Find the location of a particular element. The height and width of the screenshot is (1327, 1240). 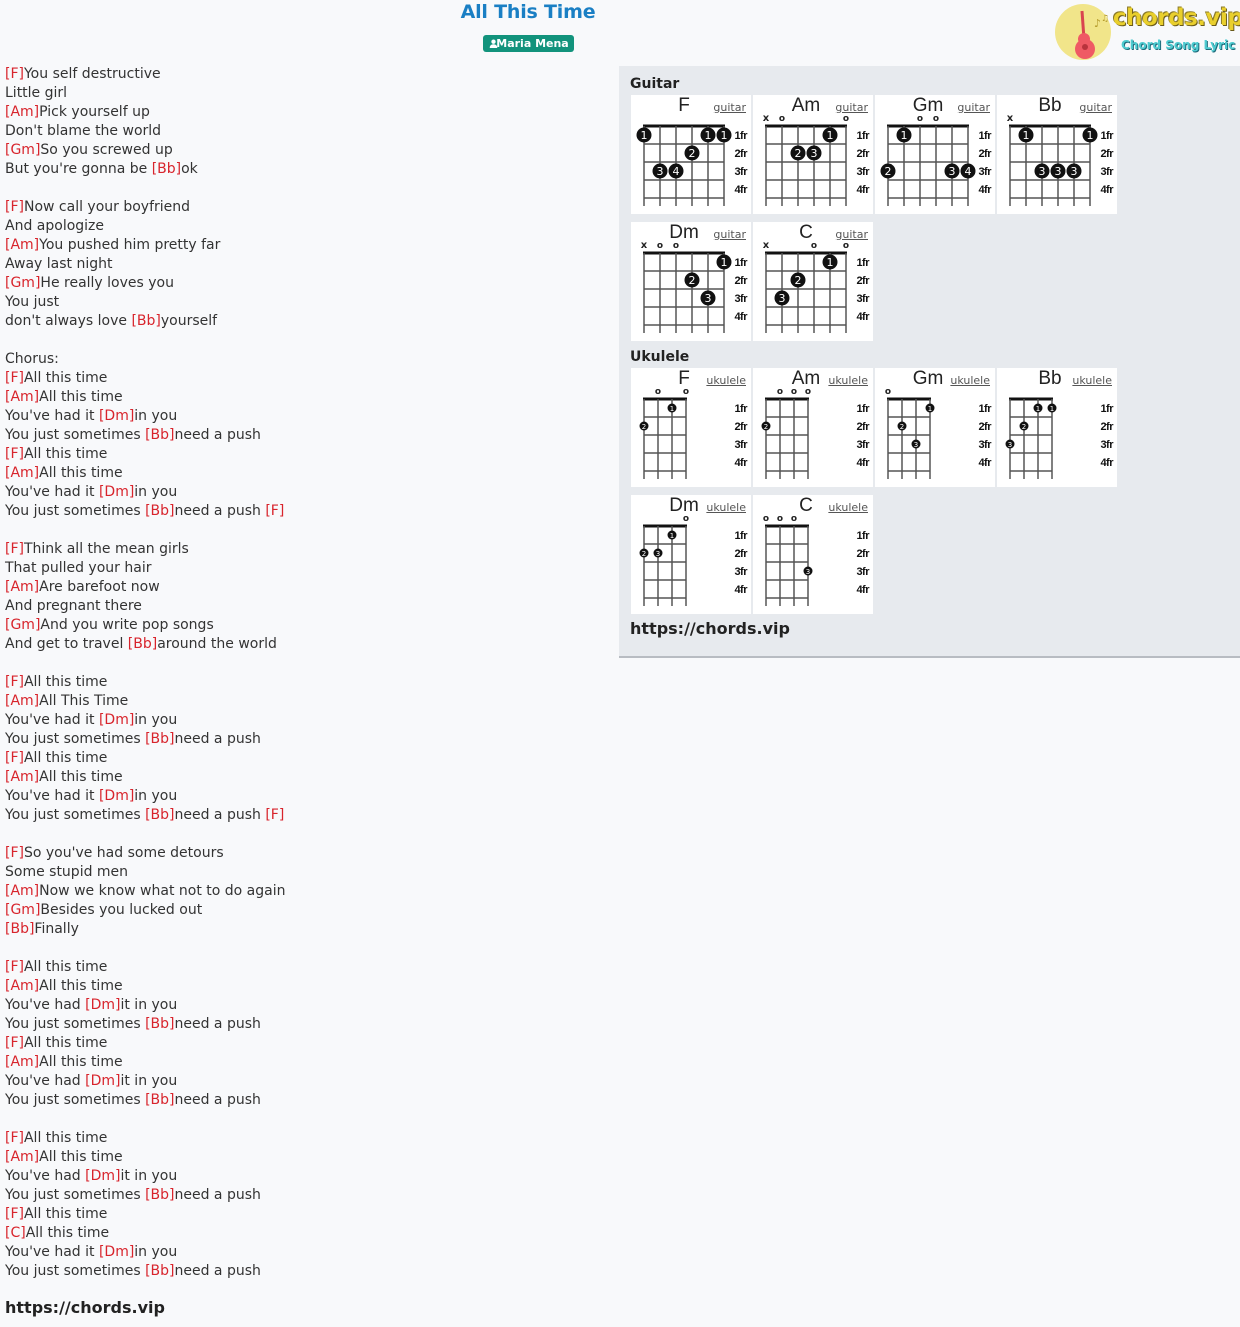

lyric-line: You've had it [Dm]in you is located at coordinates (305, 416).